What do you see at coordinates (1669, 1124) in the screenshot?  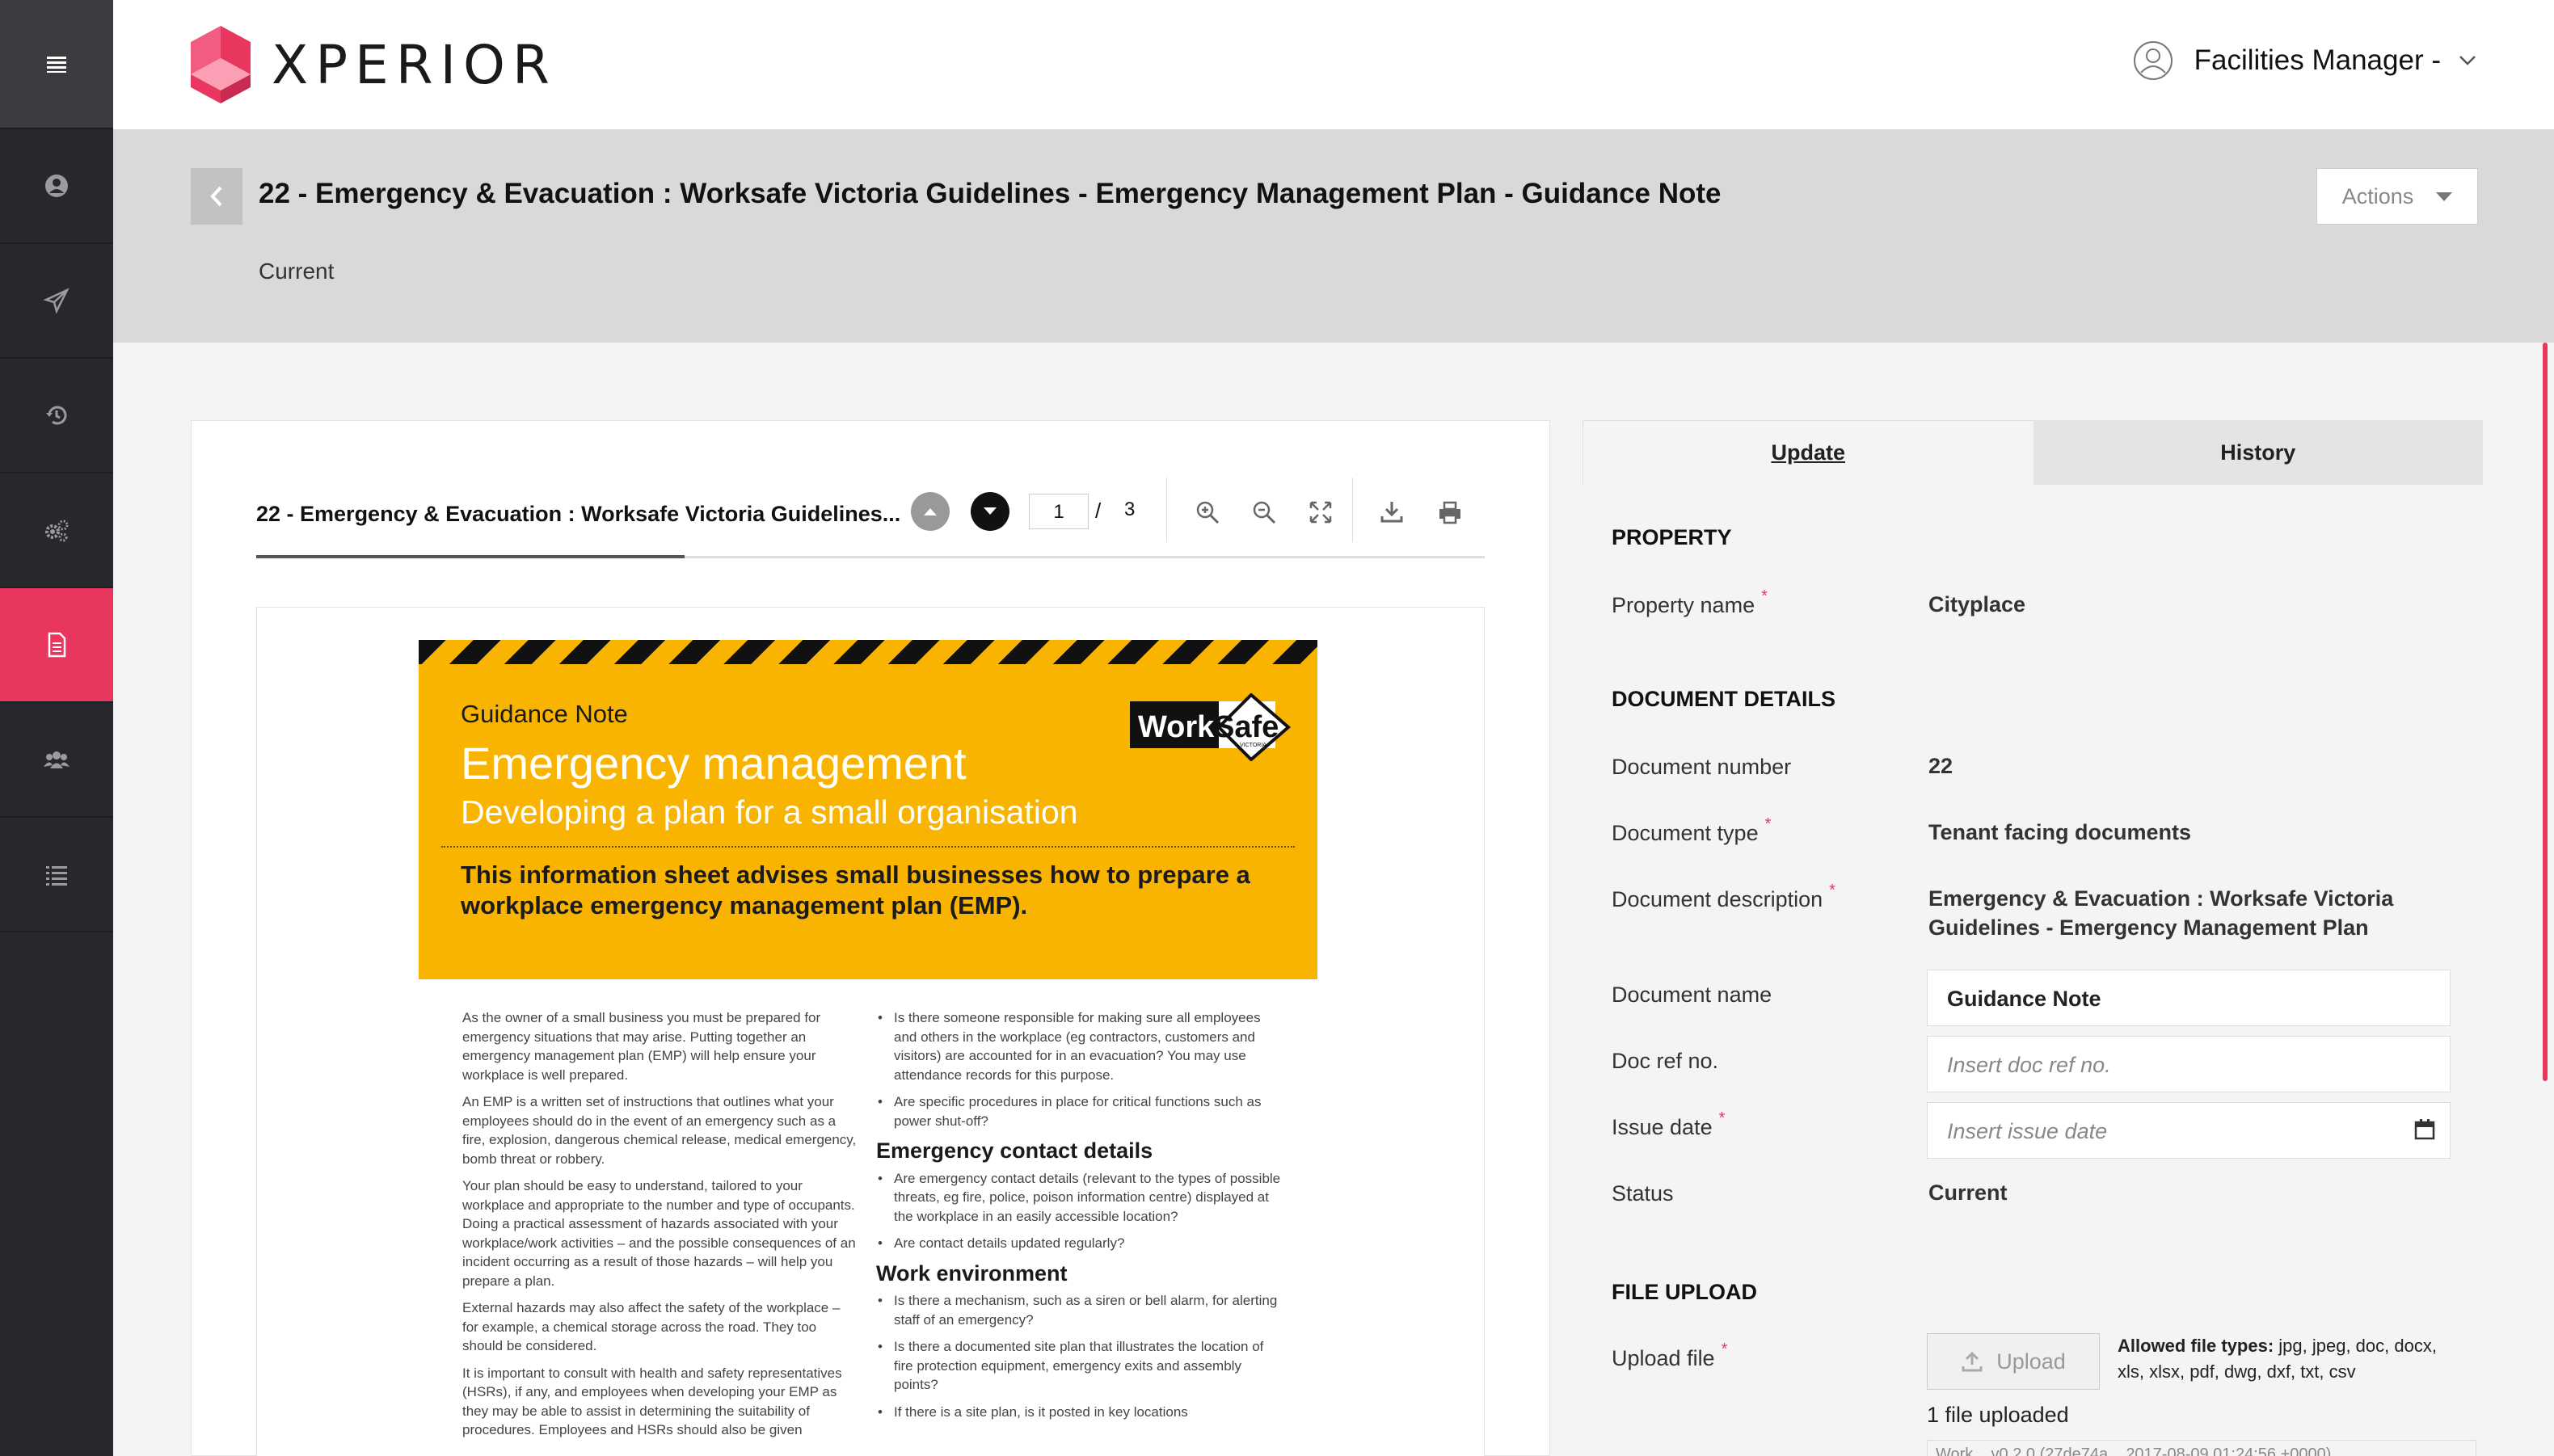 I see `issue-date-label: Issue date *` at bounding box center [1669, 1124].